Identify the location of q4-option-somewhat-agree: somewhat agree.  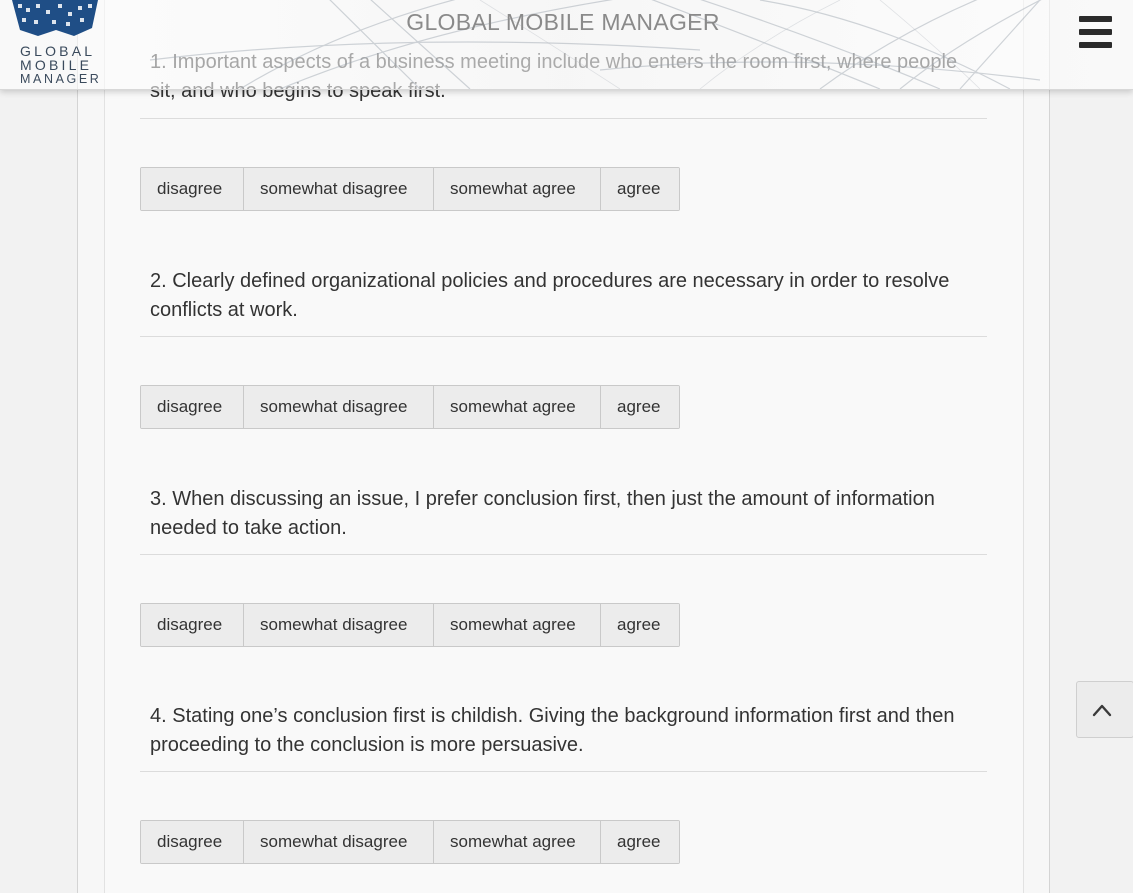
(517, 842).